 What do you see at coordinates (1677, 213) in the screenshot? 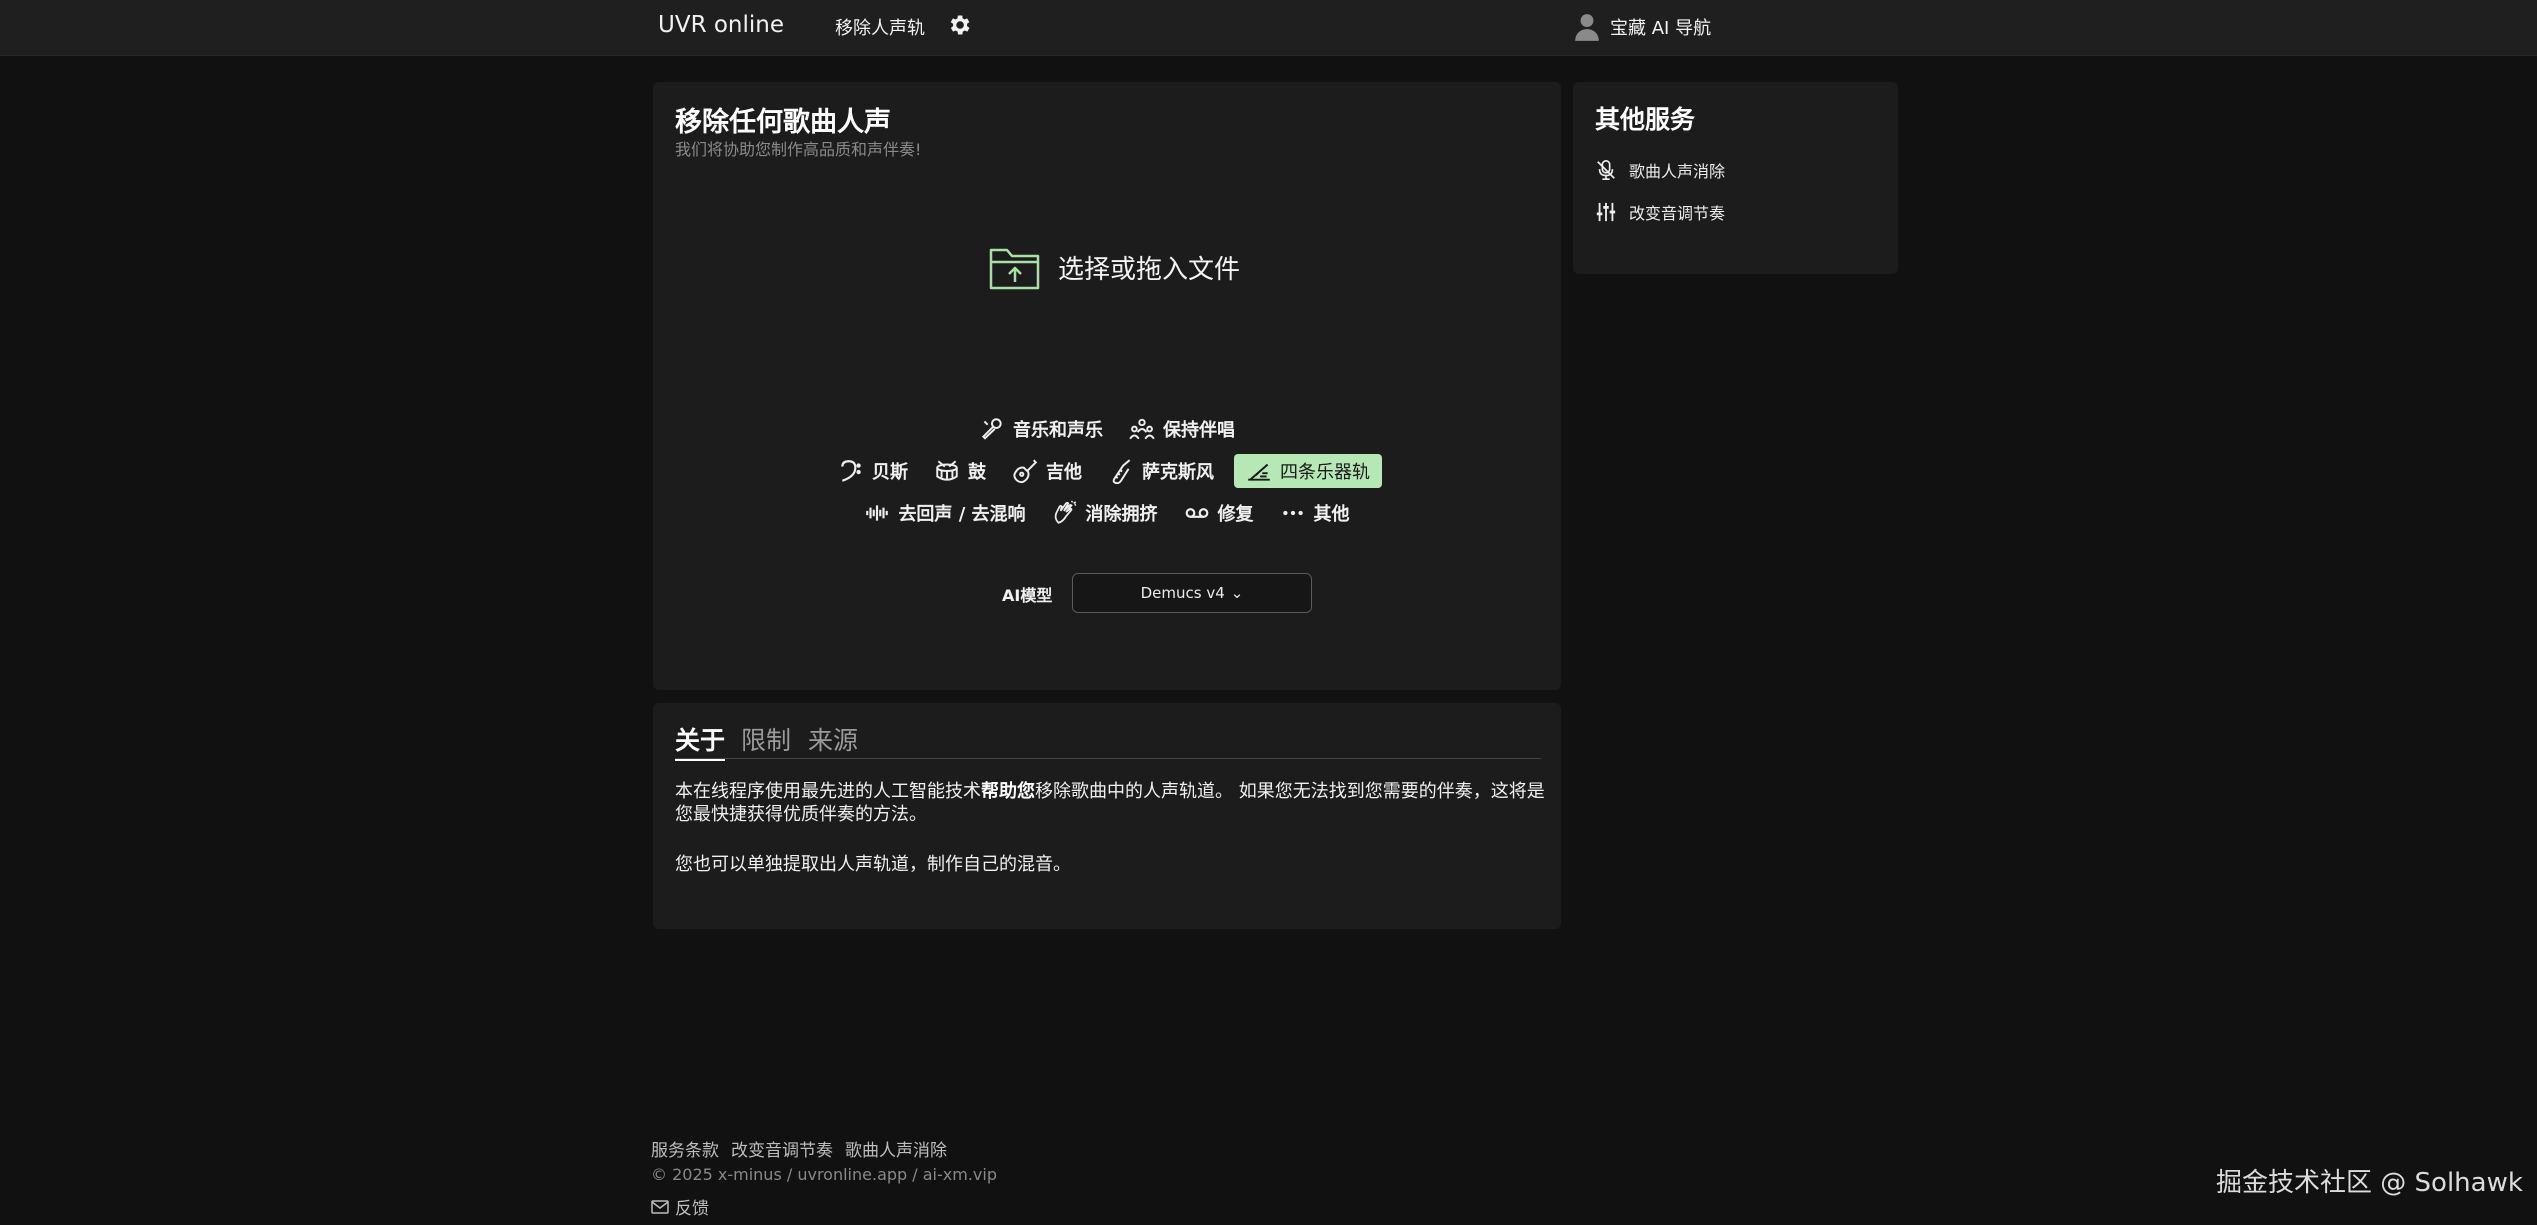
I see `service-label: 改变音调节奏` at bounding box center [1677, 213].